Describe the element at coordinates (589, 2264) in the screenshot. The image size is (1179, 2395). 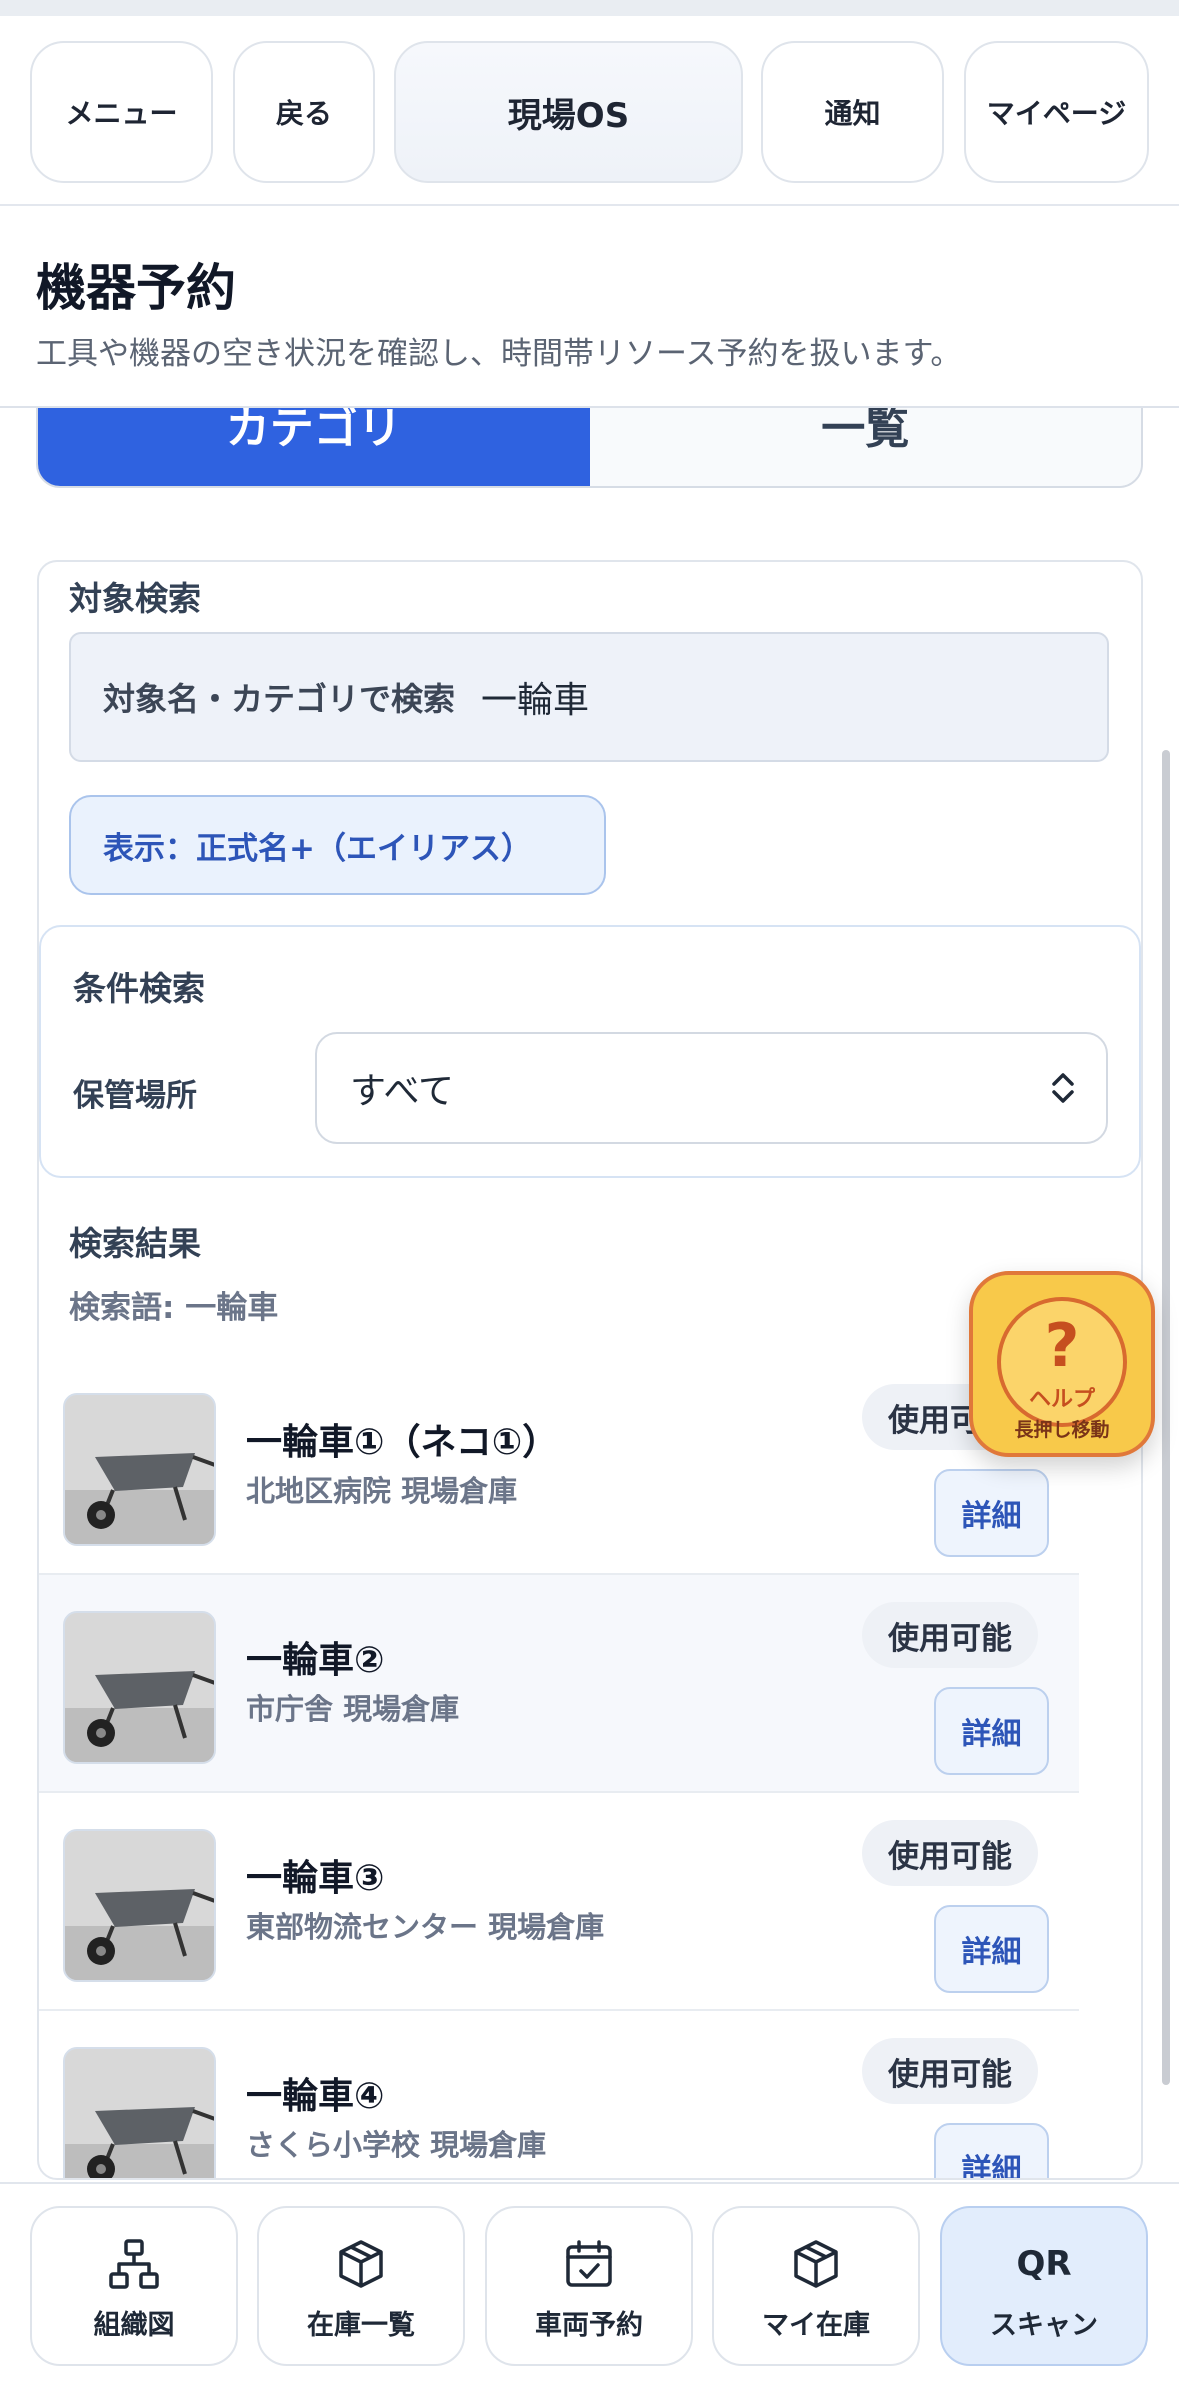
I see `calendar-check-icon` at that location.